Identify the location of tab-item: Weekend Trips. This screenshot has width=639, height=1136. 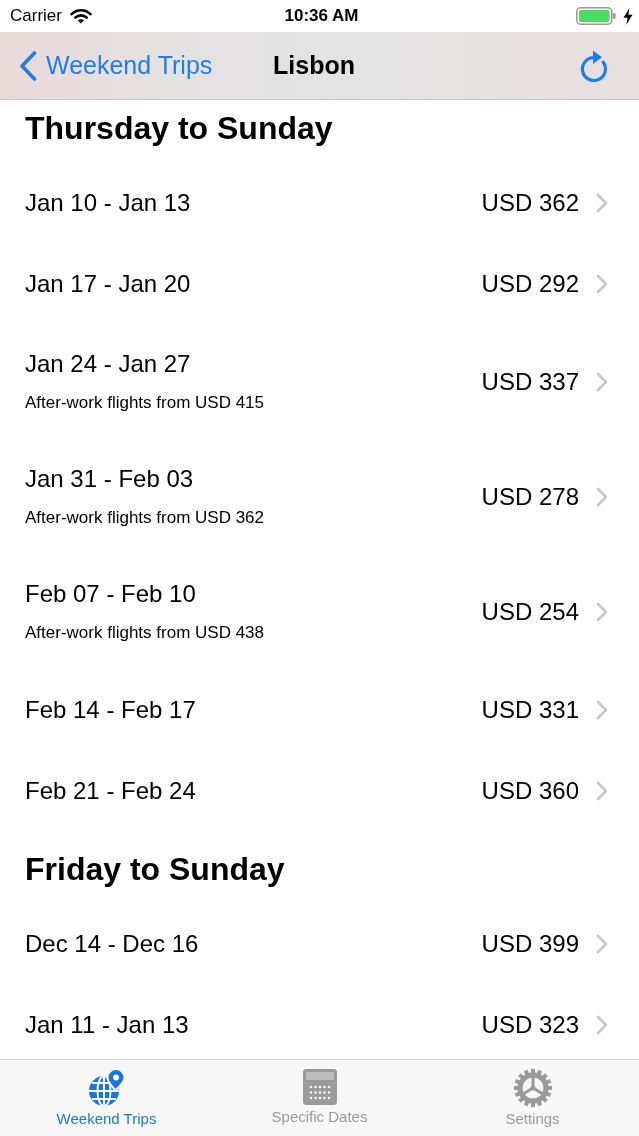
(106, 1093).